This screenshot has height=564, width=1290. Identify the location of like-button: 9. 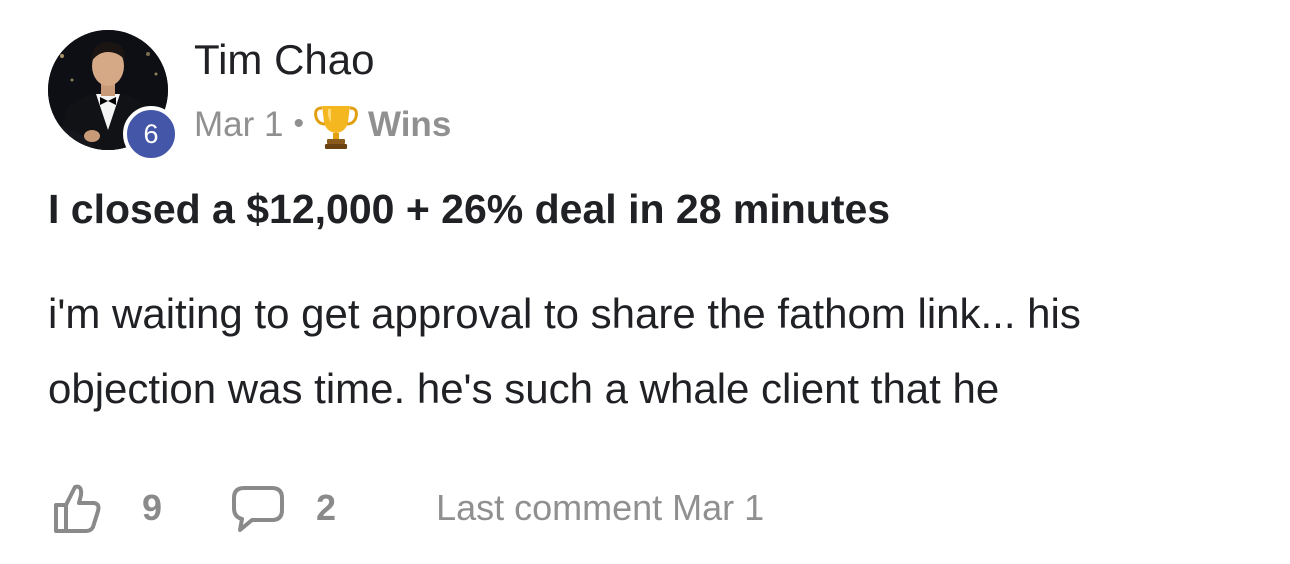
(105, 508).